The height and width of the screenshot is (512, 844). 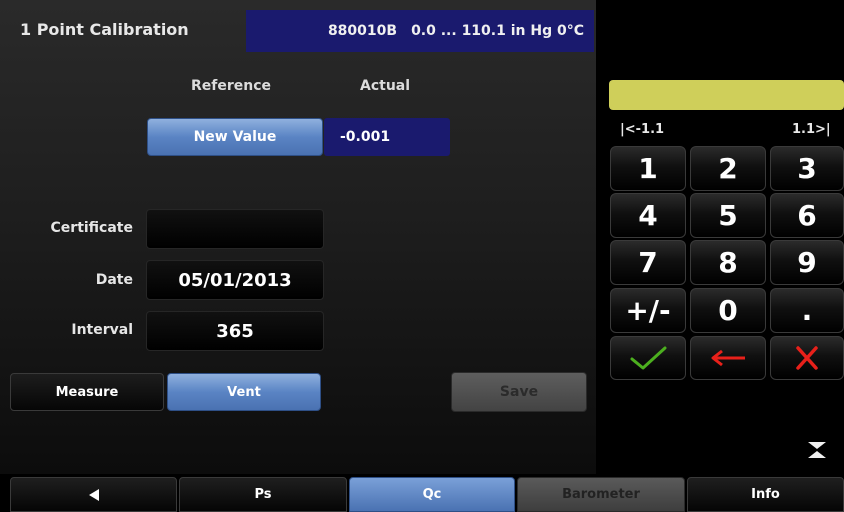 I want to click on min-limit-label: |<-1.1, so click(x=642, y=129).